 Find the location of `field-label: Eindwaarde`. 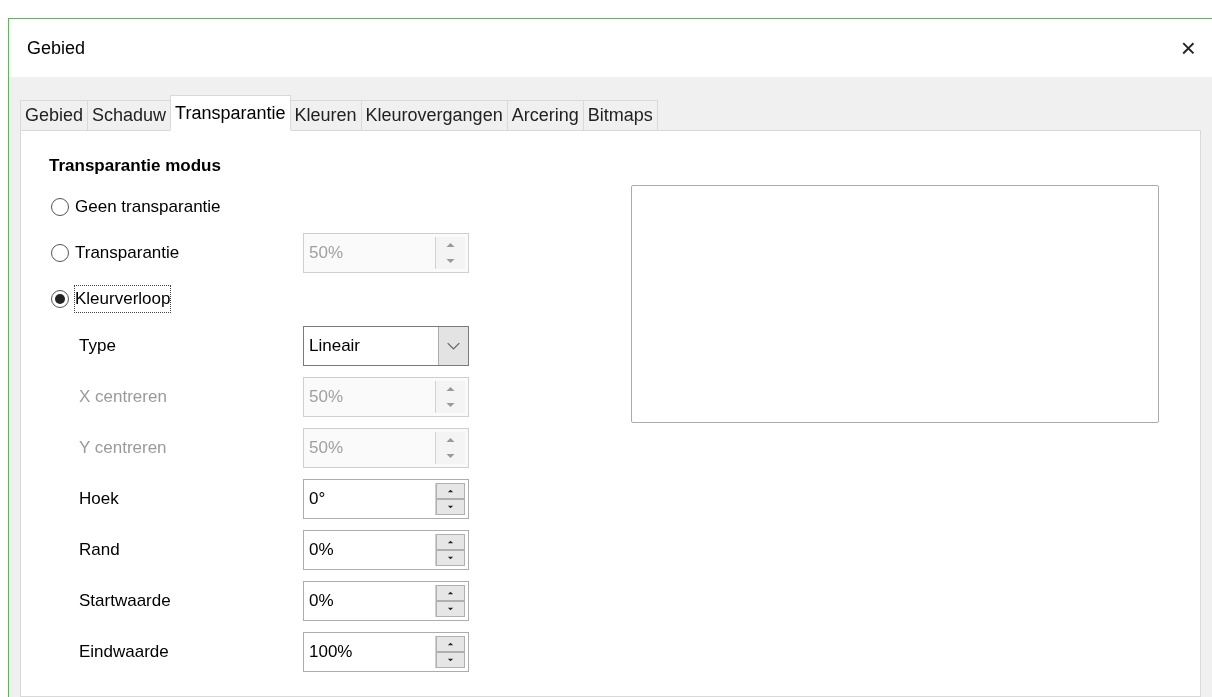

field-label: Eindwaarde is located at coordinates (124, 651).